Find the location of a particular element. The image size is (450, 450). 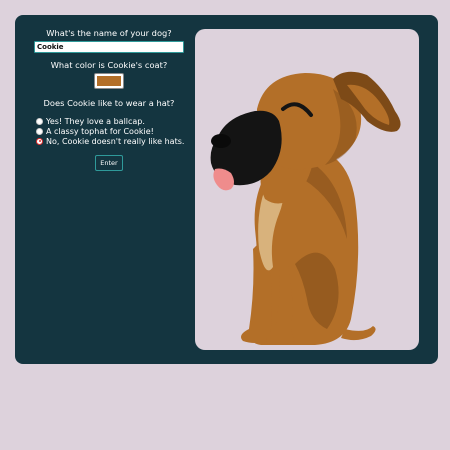

hat-option-label: No, Cookie doesn't really like hats. is located at coordinates (115, 141).